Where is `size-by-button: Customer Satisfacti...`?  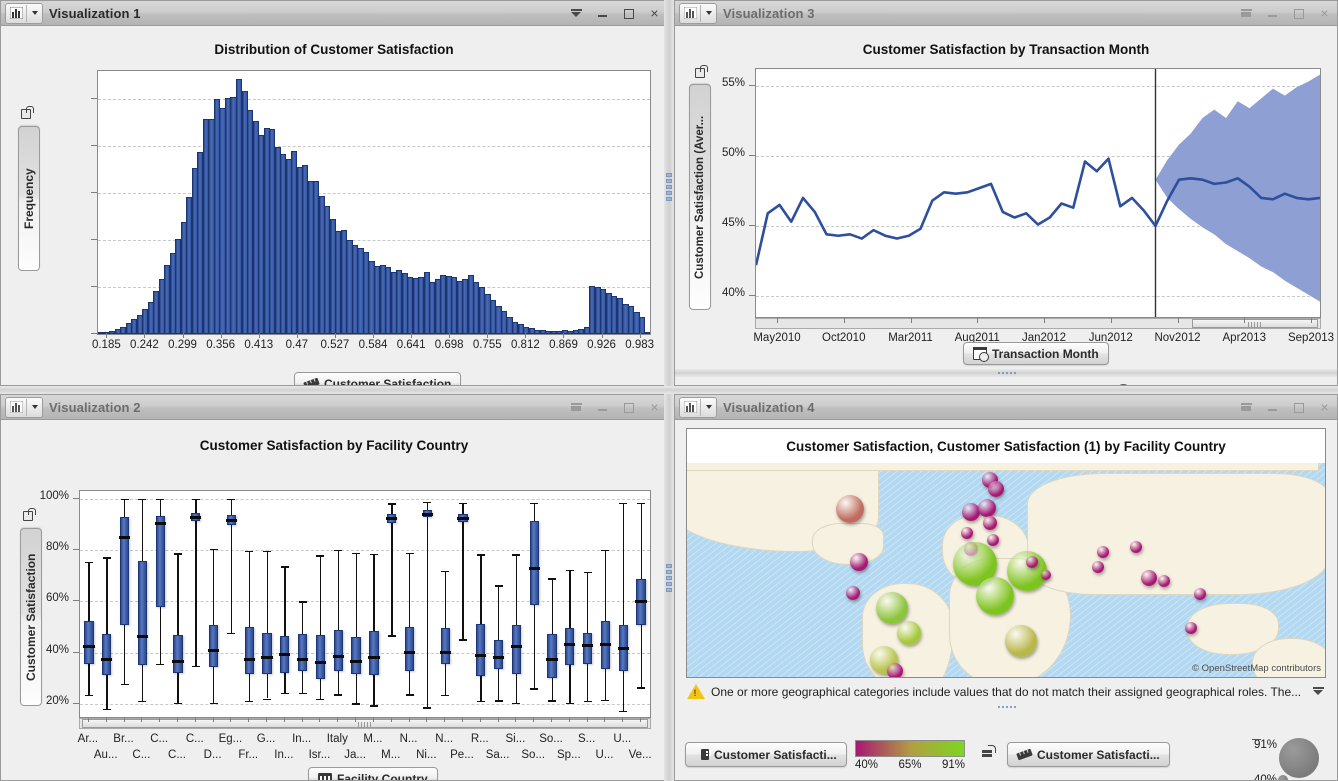 size-by-button: Customer Satisfacti... is located at coordinates (1088, 754).